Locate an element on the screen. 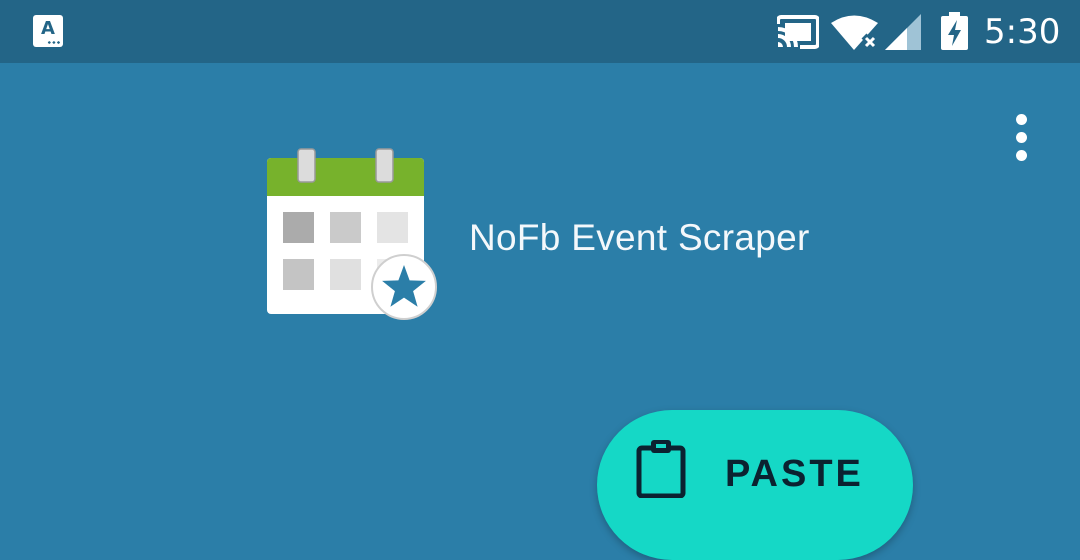 The width and height of the screenshot is (1080, 560). app-notification-icon: A is located at coordinates (48, 31).